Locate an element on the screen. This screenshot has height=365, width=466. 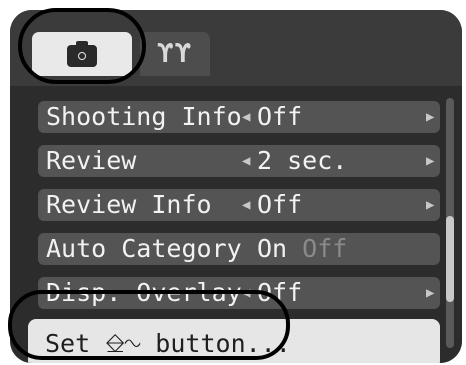
menu-item-label: Review is located at coordinates (91, 160).